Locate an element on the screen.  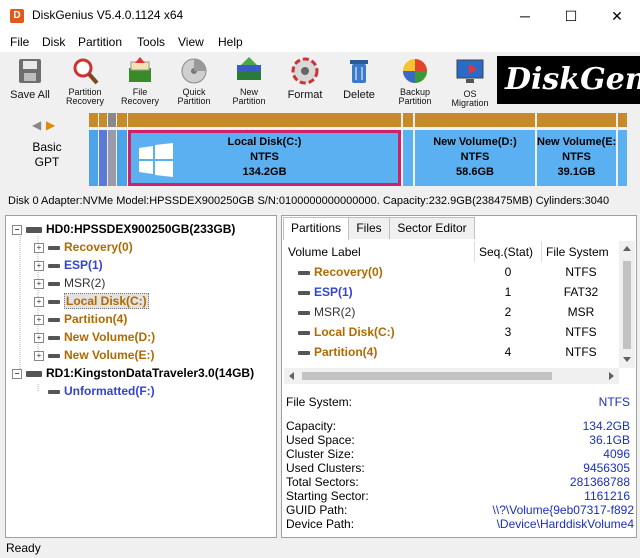
format-button: Format is located at coordinates (305, 78).